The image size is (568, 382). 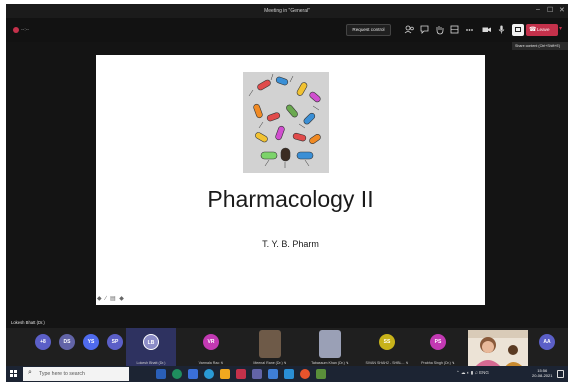 What do you see at coordinates (151, 342) in the screenshot?
I see `avatar: LB` at bounding box center [151, 342].